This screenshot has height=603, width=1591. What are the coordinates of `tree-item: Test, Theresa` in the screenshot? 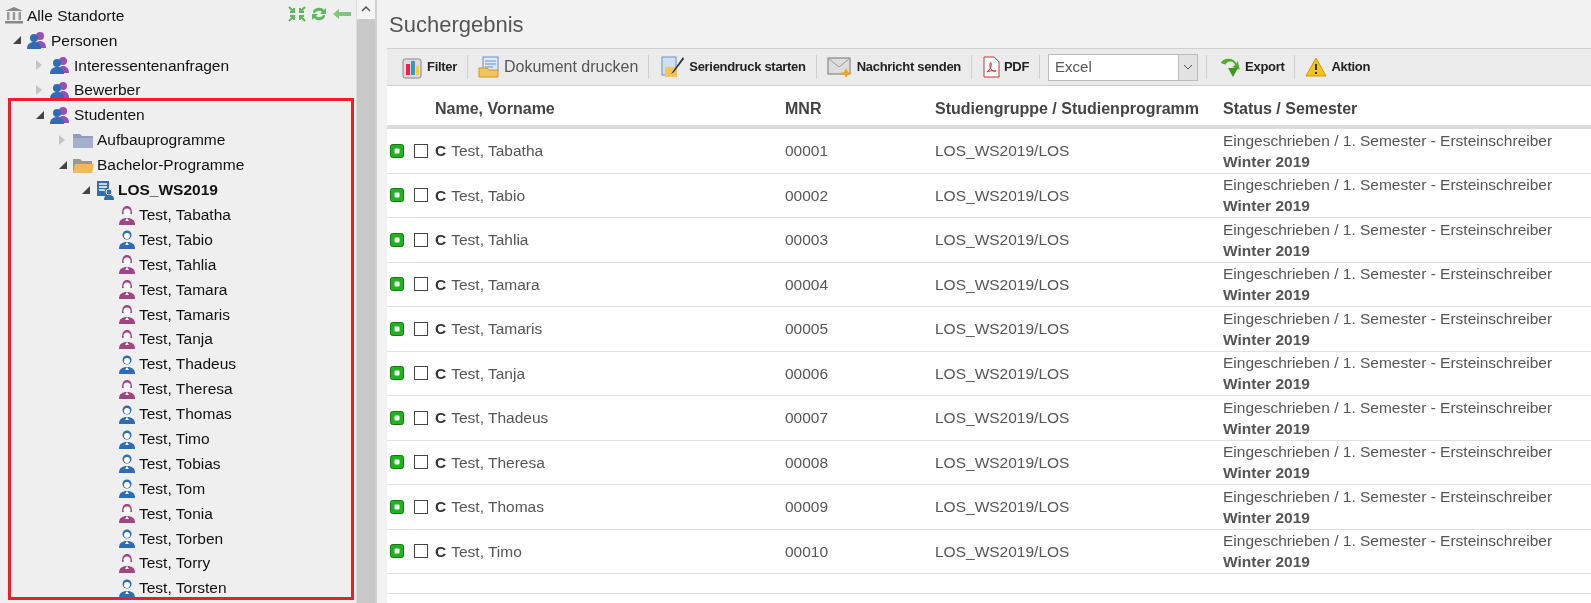 It's located at (186, 389).